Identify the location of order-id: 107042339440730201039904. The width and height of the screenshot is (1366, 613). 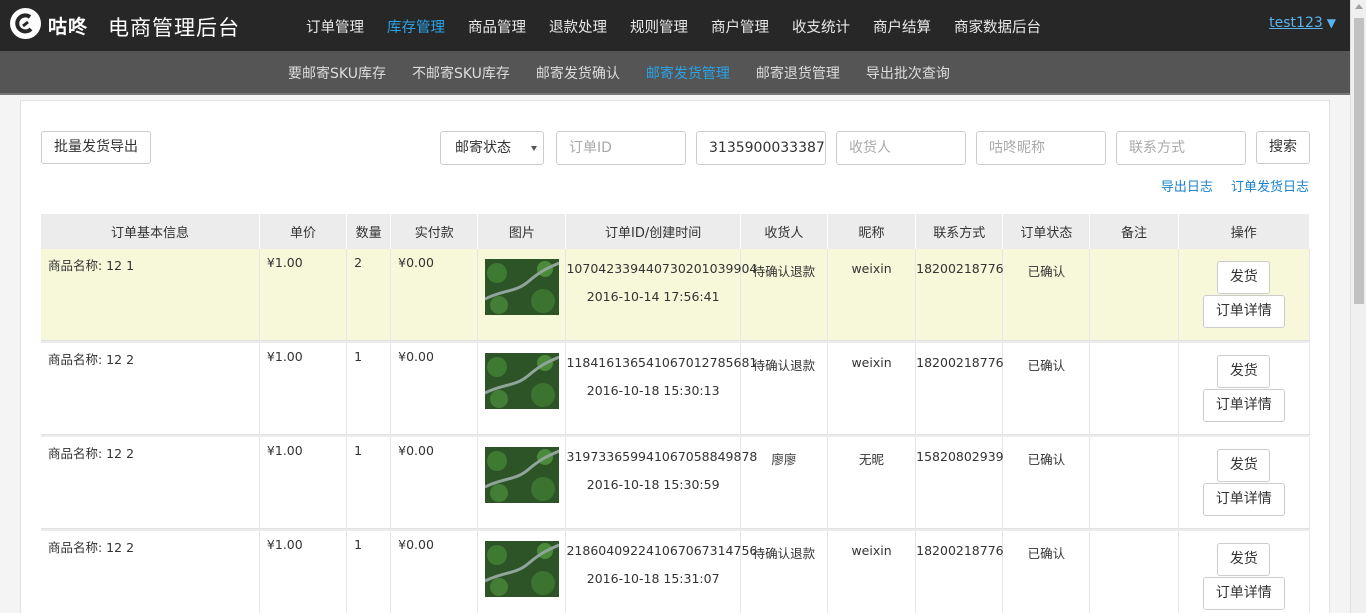
(661, 269).